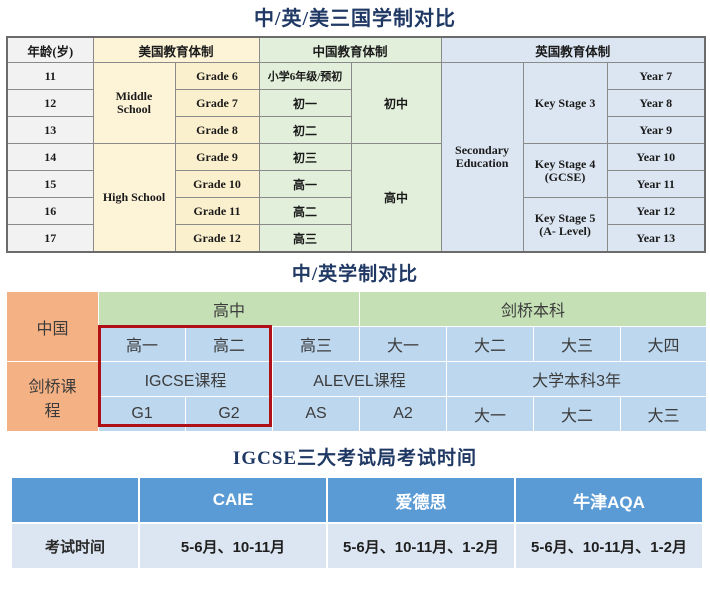  I want to click on cell-us-grade-8: Grade 8, so click(217, 130).